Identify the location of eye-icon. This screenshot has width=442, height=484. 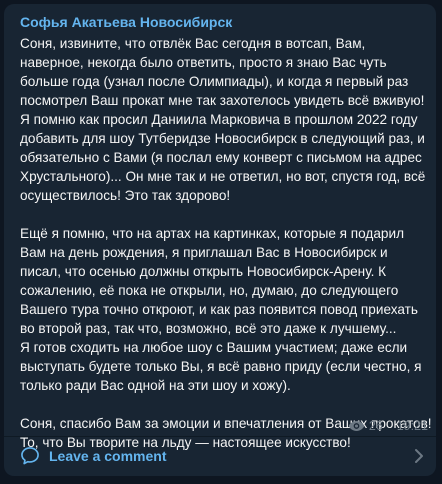
(356, 426).